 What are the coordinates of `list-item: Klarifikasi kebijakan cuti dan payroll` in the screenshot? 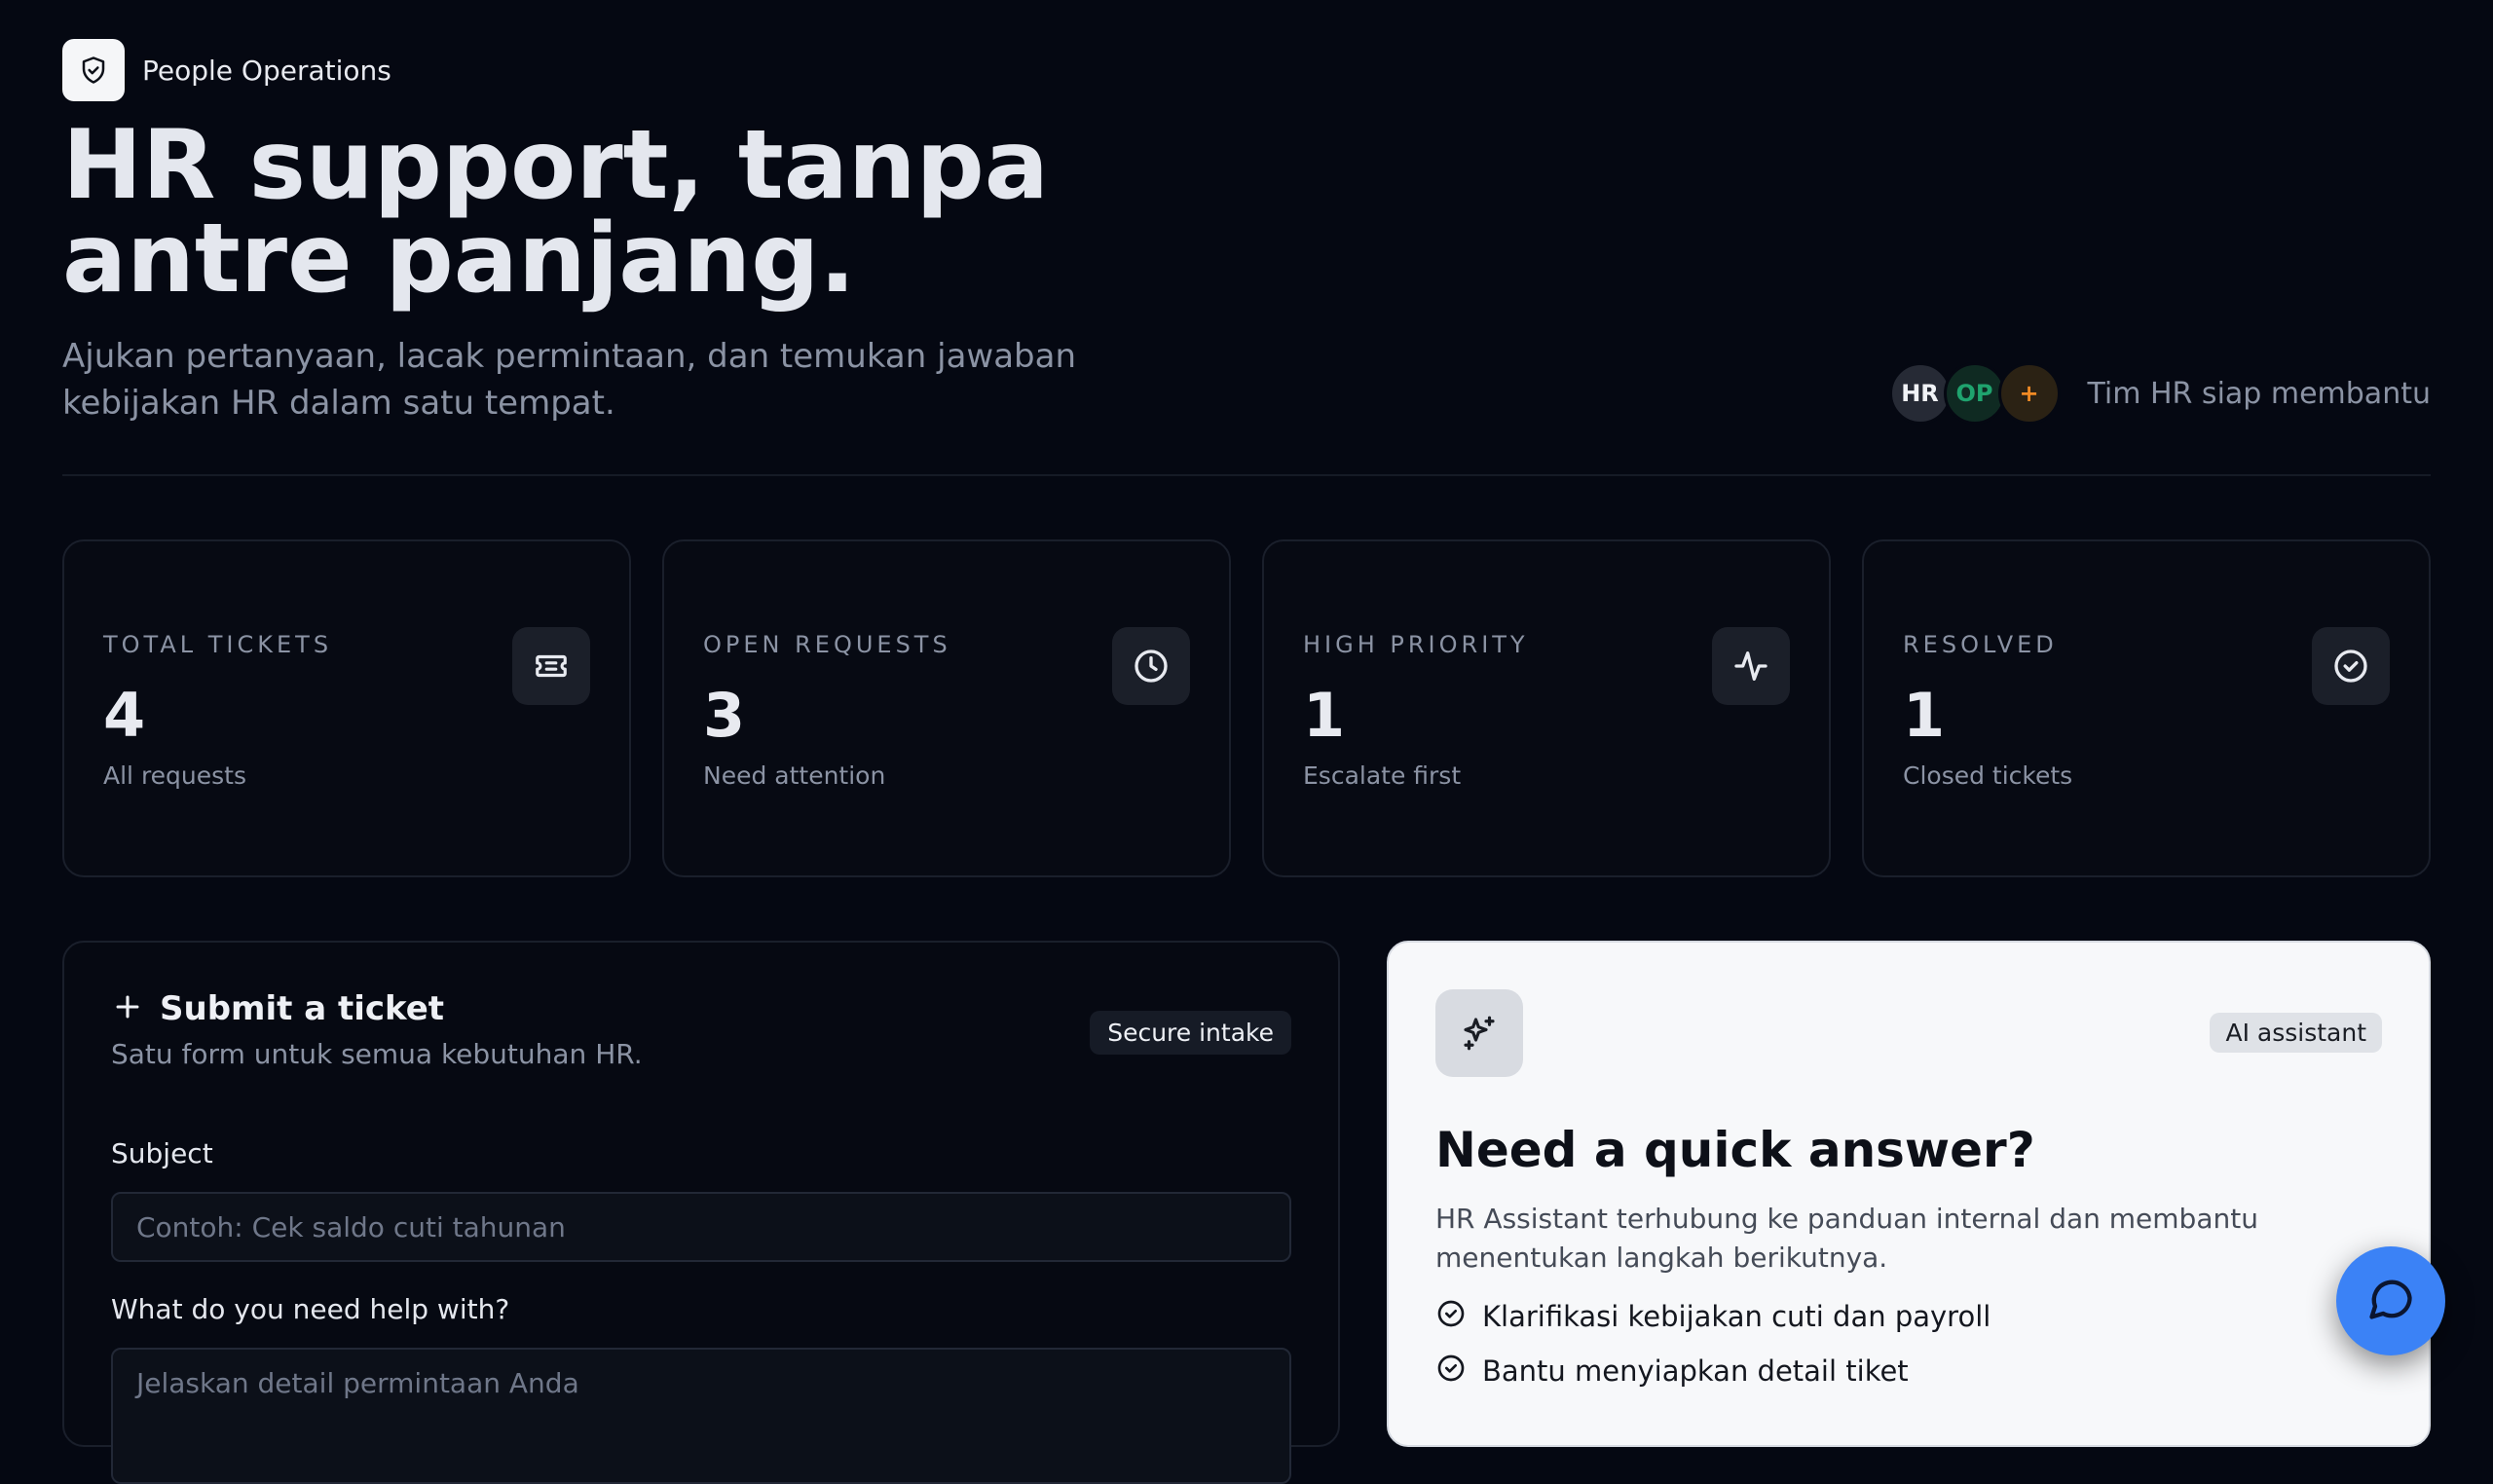 It's located at (1713, 1316).